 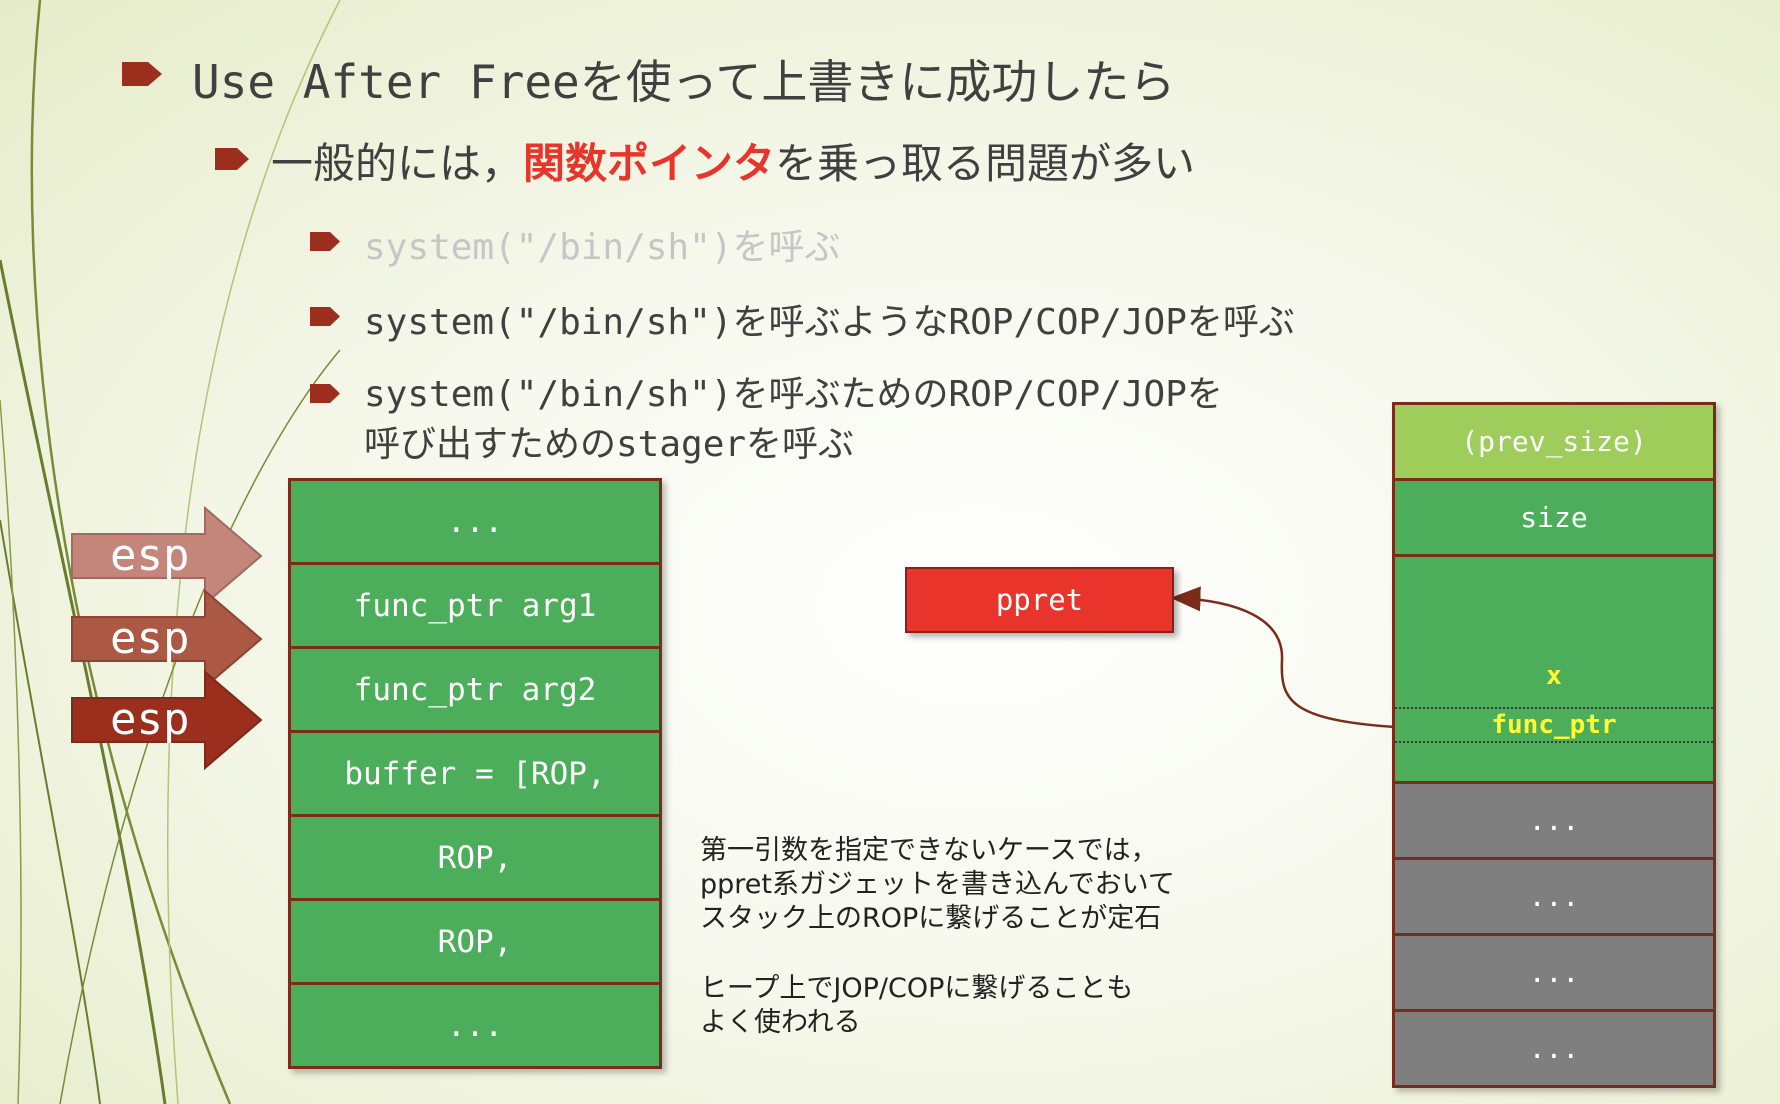 I want to click on stack-cell: func_ptr arg2, so click(x=475, y=689).